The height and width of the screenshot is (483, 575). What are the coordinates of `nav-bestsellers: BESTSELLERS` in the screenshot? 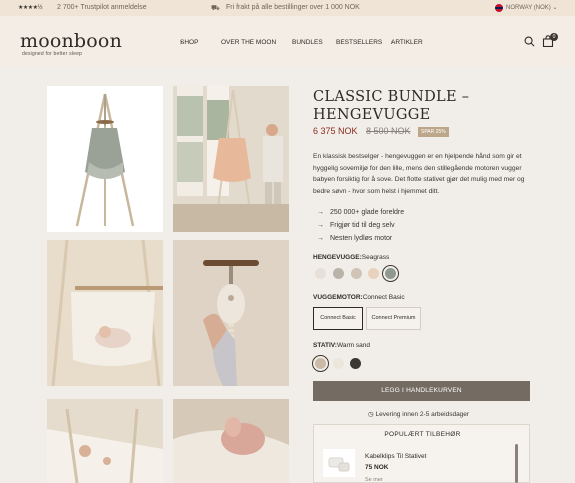 It's located at (359, 42).